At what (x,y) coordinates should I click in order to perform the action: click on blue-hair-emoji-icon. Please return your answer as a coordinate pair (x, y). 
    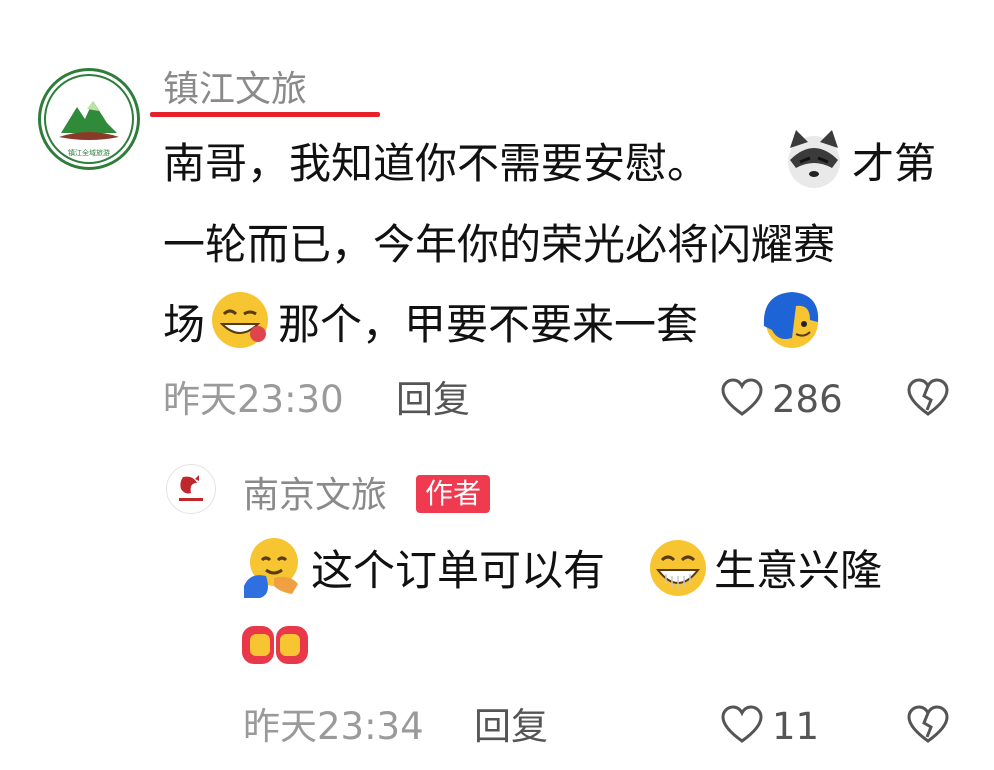
    Looking at the image, I should click on (791, 320).